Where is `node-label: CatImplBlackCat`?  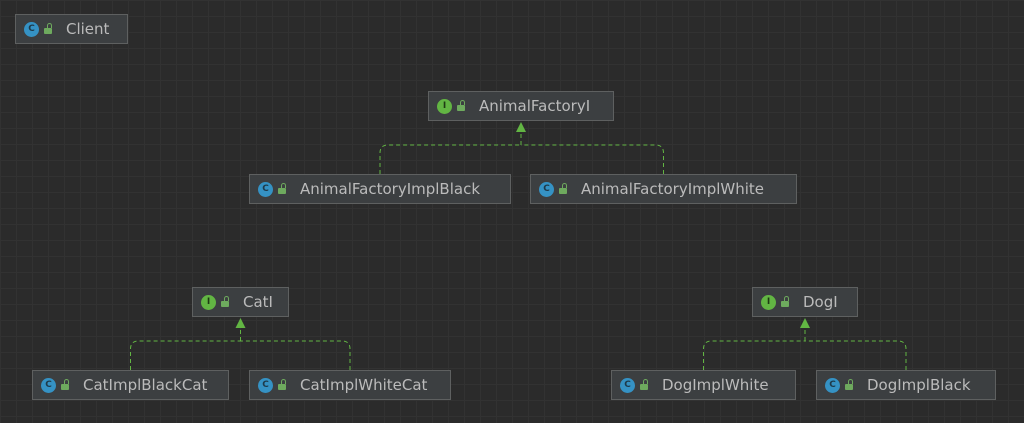
node-label: CatImplBlackCat is located at coordinates (145, 385).